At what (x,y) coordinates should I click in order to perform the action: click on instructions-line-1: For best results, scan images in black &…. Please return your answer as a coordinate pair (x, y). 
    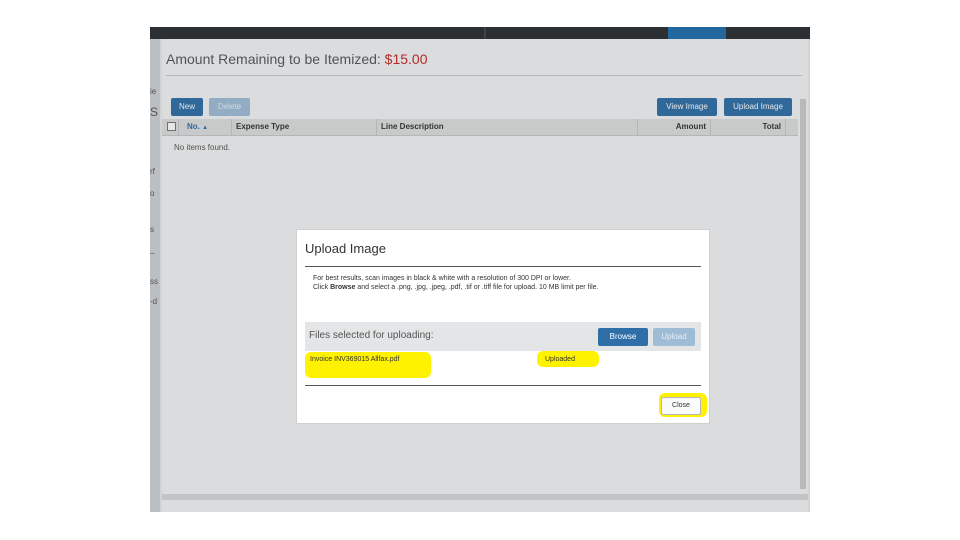
    Looking at the image, I should click on (442, 278).